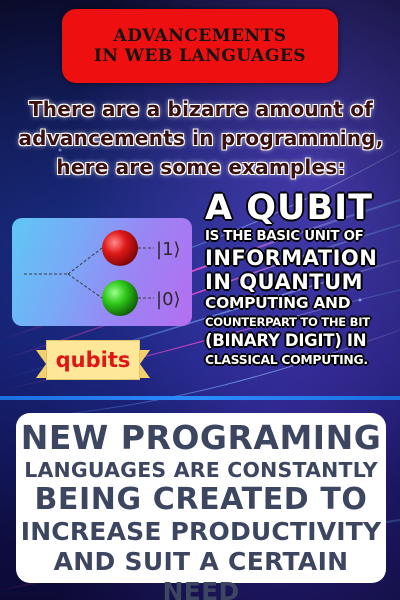  I want to click on qubit-desc-line-5: COMPUTING AND, so click(278, 302).